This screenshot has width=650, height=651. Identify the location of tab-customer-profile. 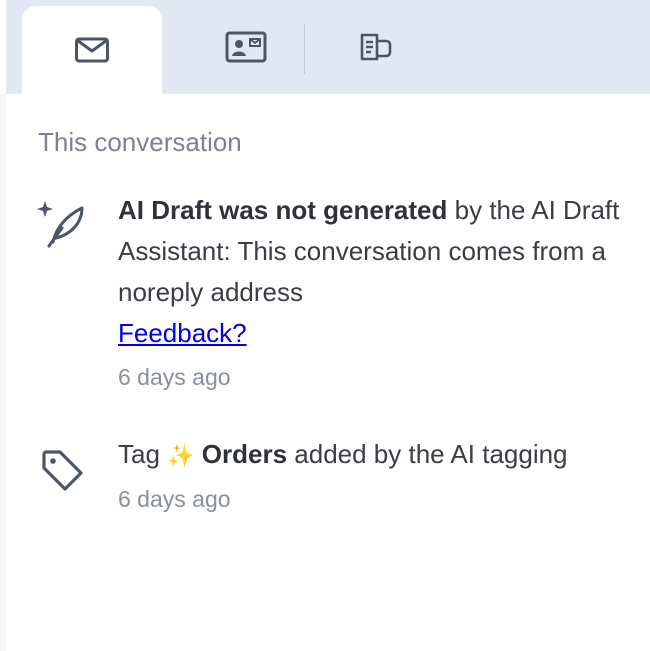
(246, 47).